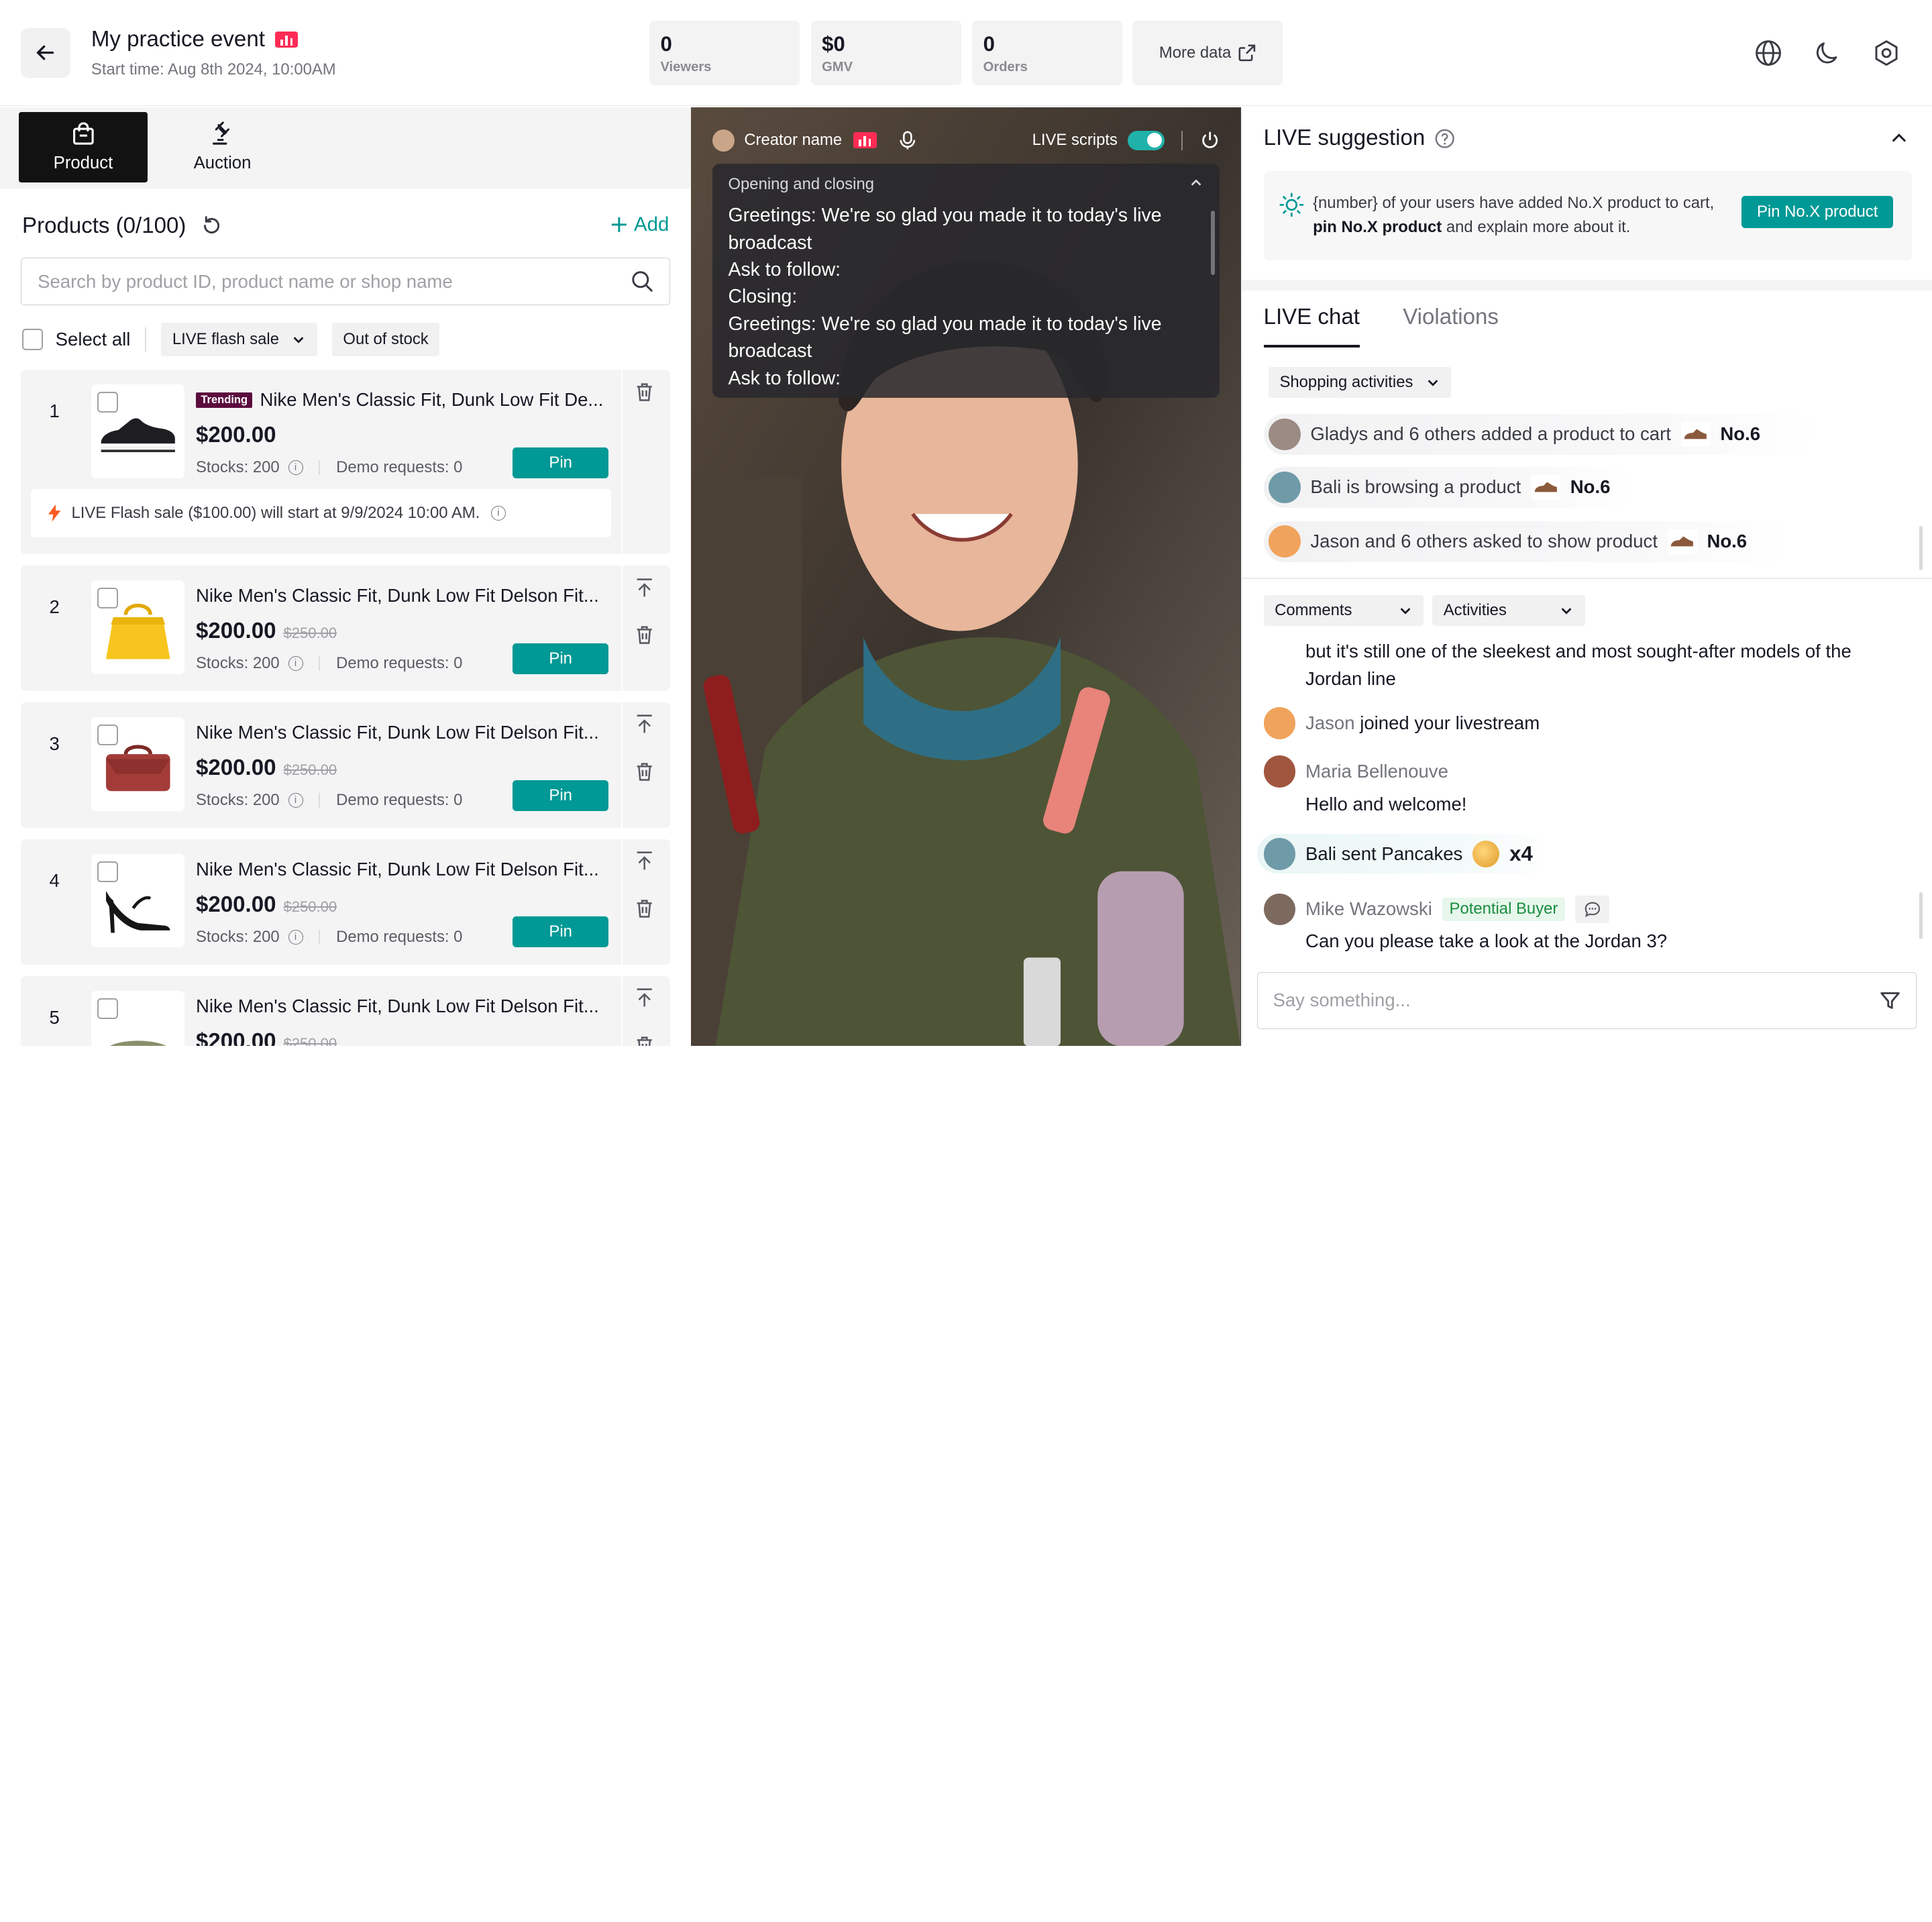 The height and width of the screenshot is (1922, 1932). I want to click on product-search-input, so click(321, 281).